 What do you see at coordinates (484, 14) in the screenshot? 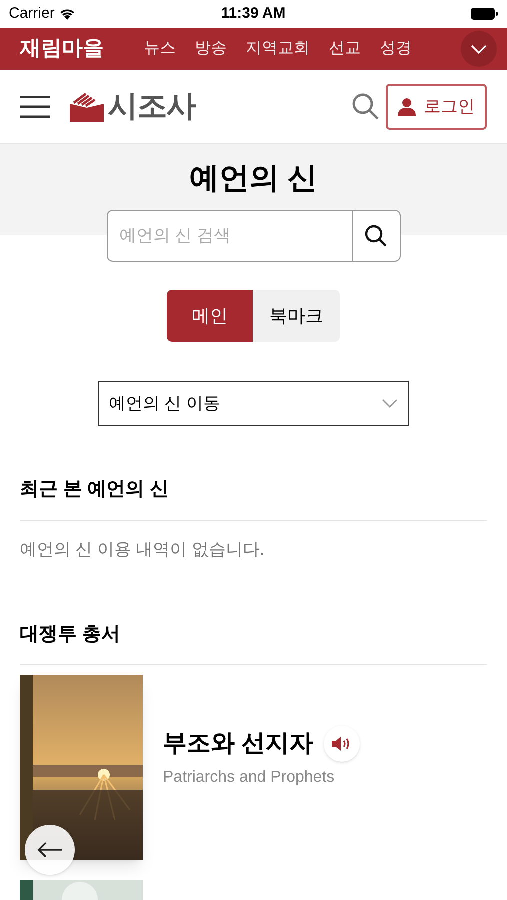
I see `battery-icon` at bounding box center [484, 14].